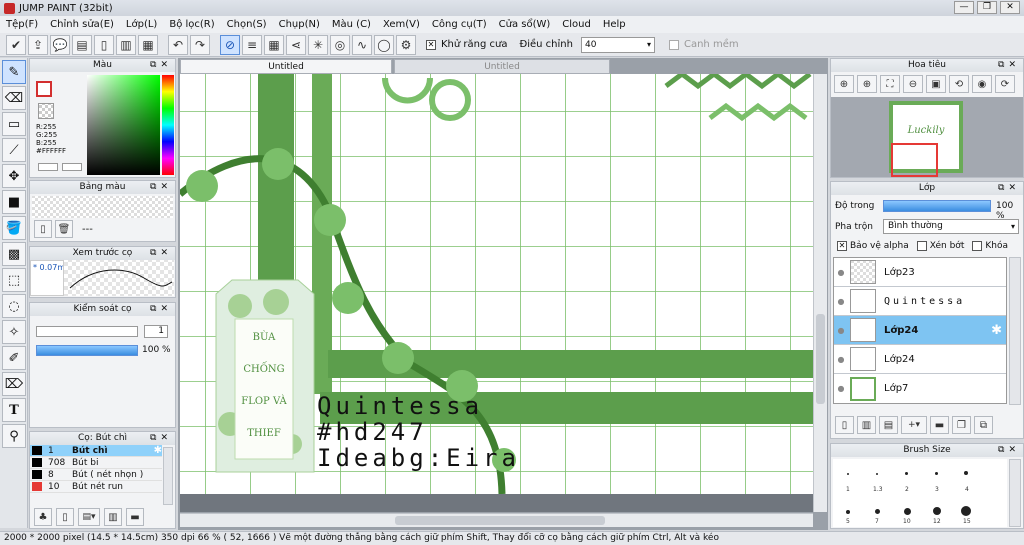 The image size is (1024, 545). Describe the element at coordinates (64, 229) in the screenshot. I see `delete-swatch-icon: 🗑` at that location.